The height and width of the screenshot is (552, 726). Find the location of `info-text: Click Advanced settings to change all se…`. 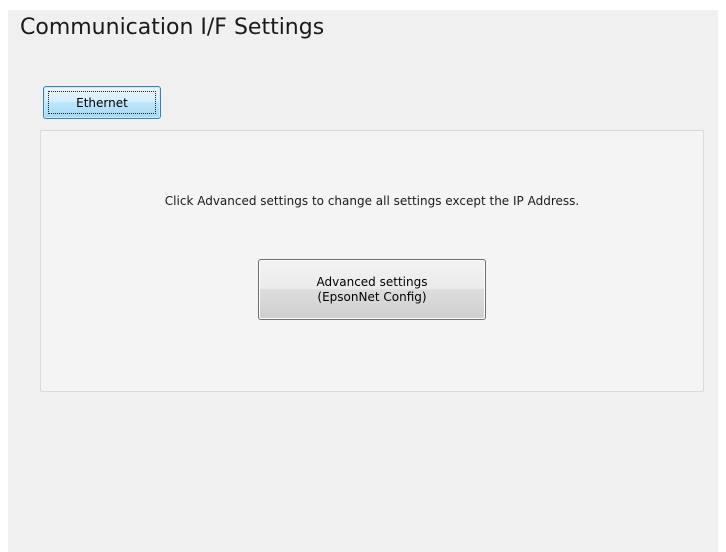

info-text: Click Advanced settings to change all se… is located at coordinates (372, 201).